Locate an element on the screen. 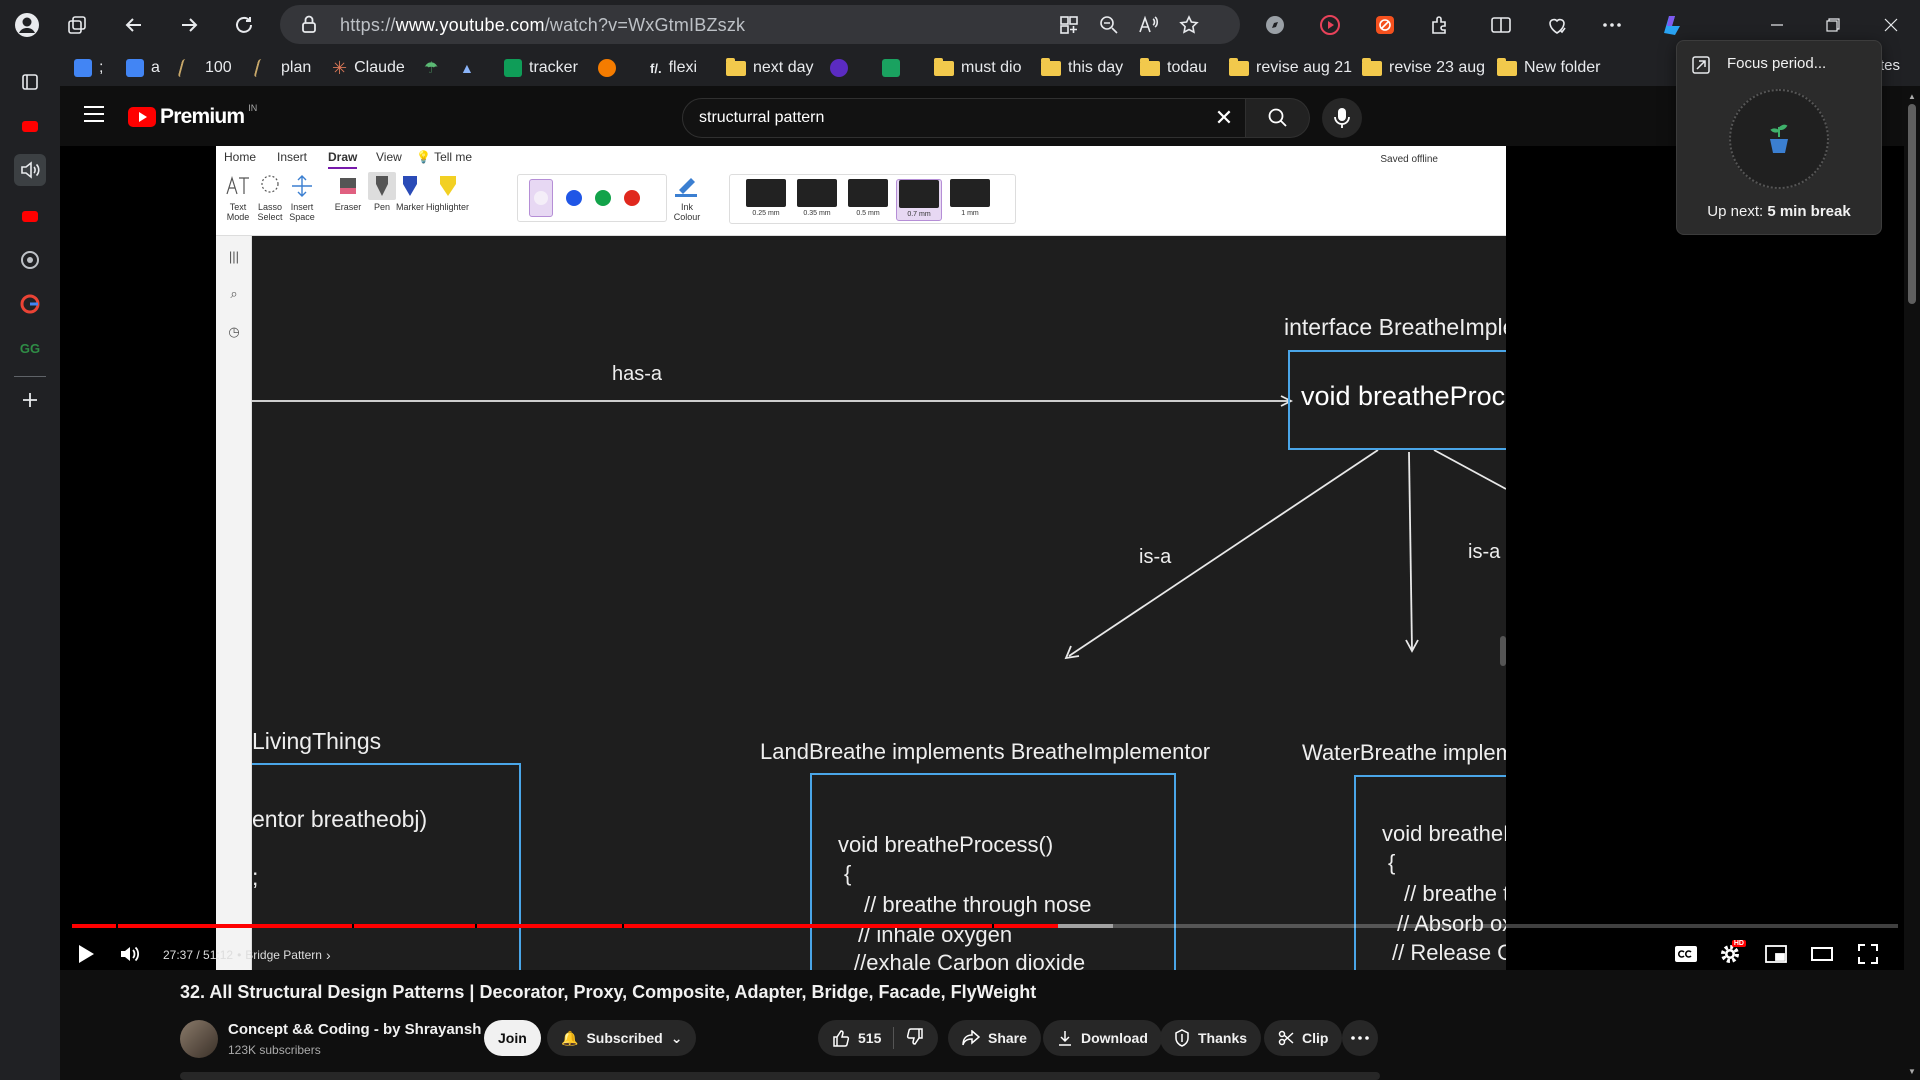 Image resolution: width=1920 pixels, height=1080 pixels. bookmark-100: 100 is located at coordinates (204, 68).